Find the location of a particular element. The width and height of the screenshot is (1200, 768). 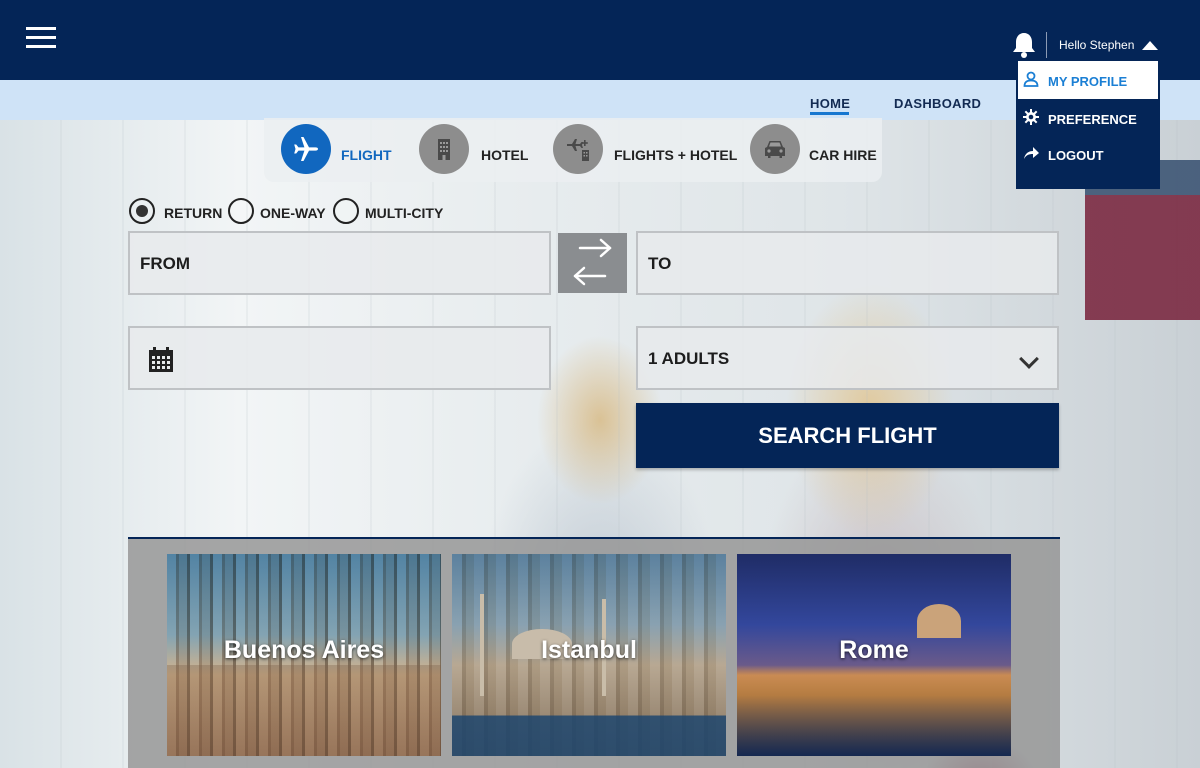

radio-multi-city-label: MULTI-CITY is located at coordinates (404, 213).